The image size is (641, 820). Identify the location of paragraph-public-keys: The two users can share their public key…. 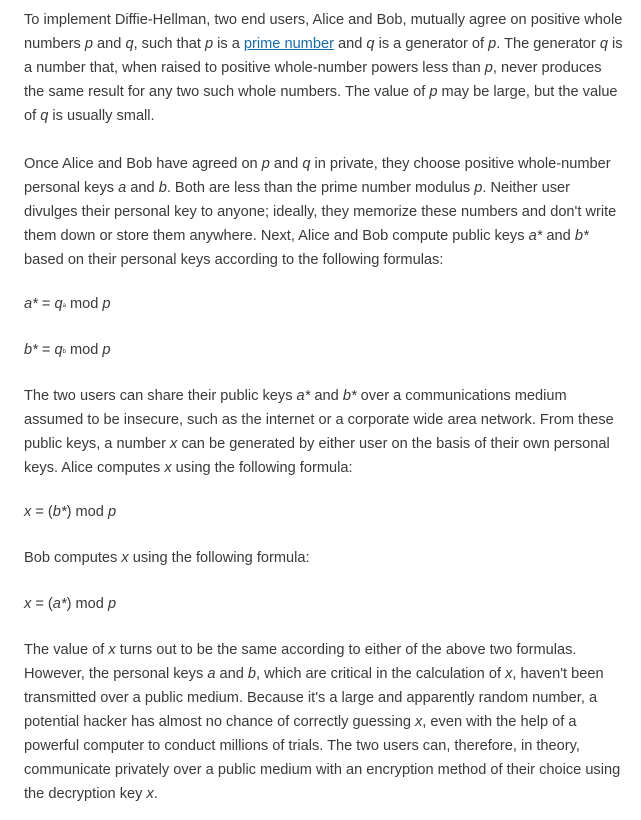
(324, 432).